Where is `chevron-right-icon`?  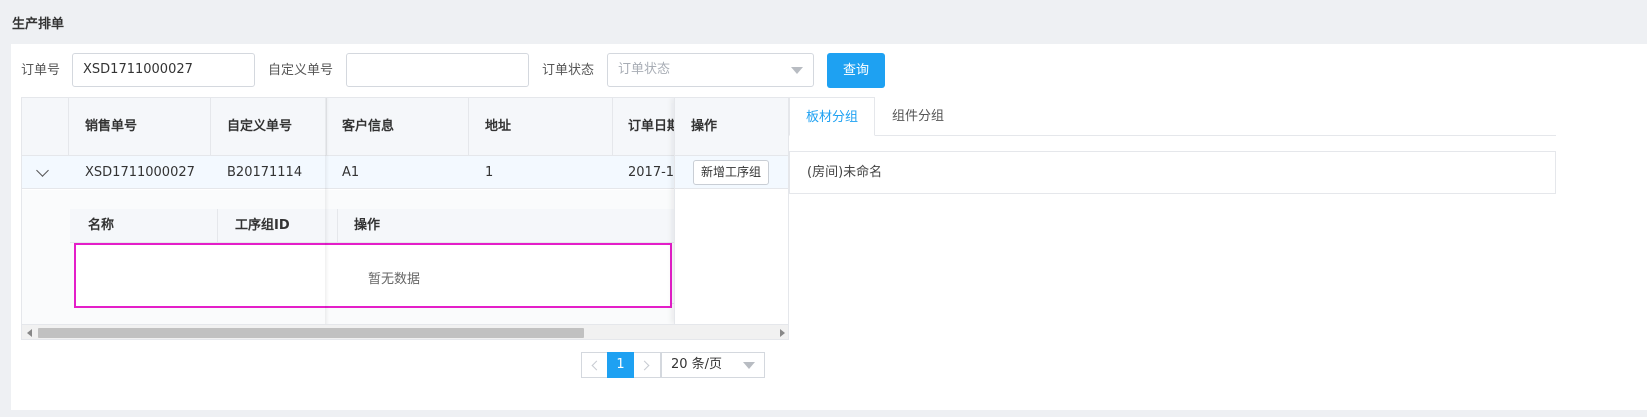
chevron-right-icon is located at coordinates (644, 365).